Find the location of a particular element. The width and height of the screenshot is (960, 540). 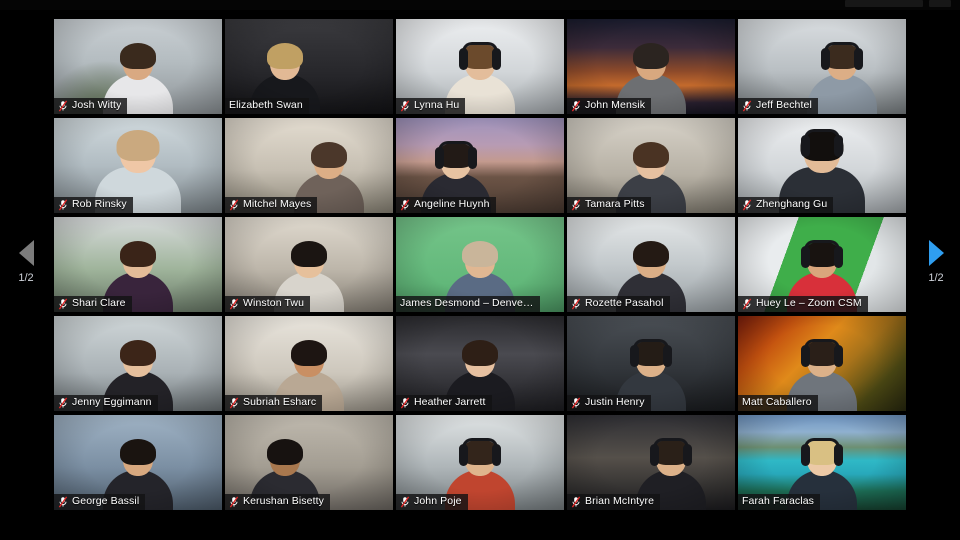

prev-page-label: 1/2 is located at coordinates (26, 278).